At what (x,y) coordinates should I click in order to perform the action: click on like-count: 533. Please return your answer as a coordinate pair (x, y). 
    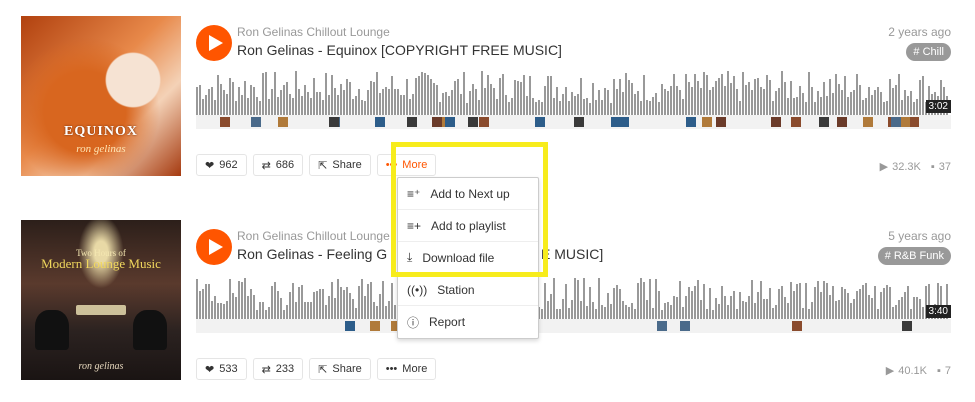
    Looking at the image, I should click on (228, 369).